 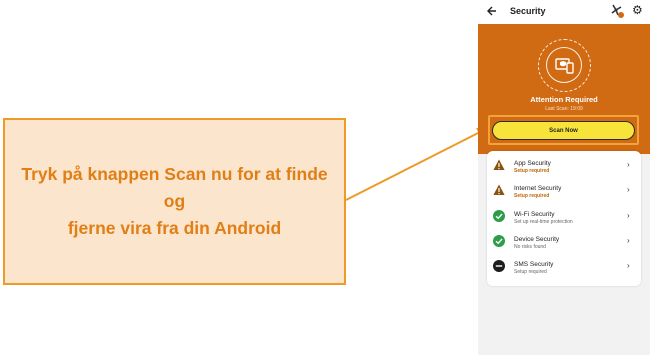 What do you see at coordinates (174, 228) in the screenshot?
I see `callout-line-2: fjerne vira fra din Android` at bounding box center [174, 228].